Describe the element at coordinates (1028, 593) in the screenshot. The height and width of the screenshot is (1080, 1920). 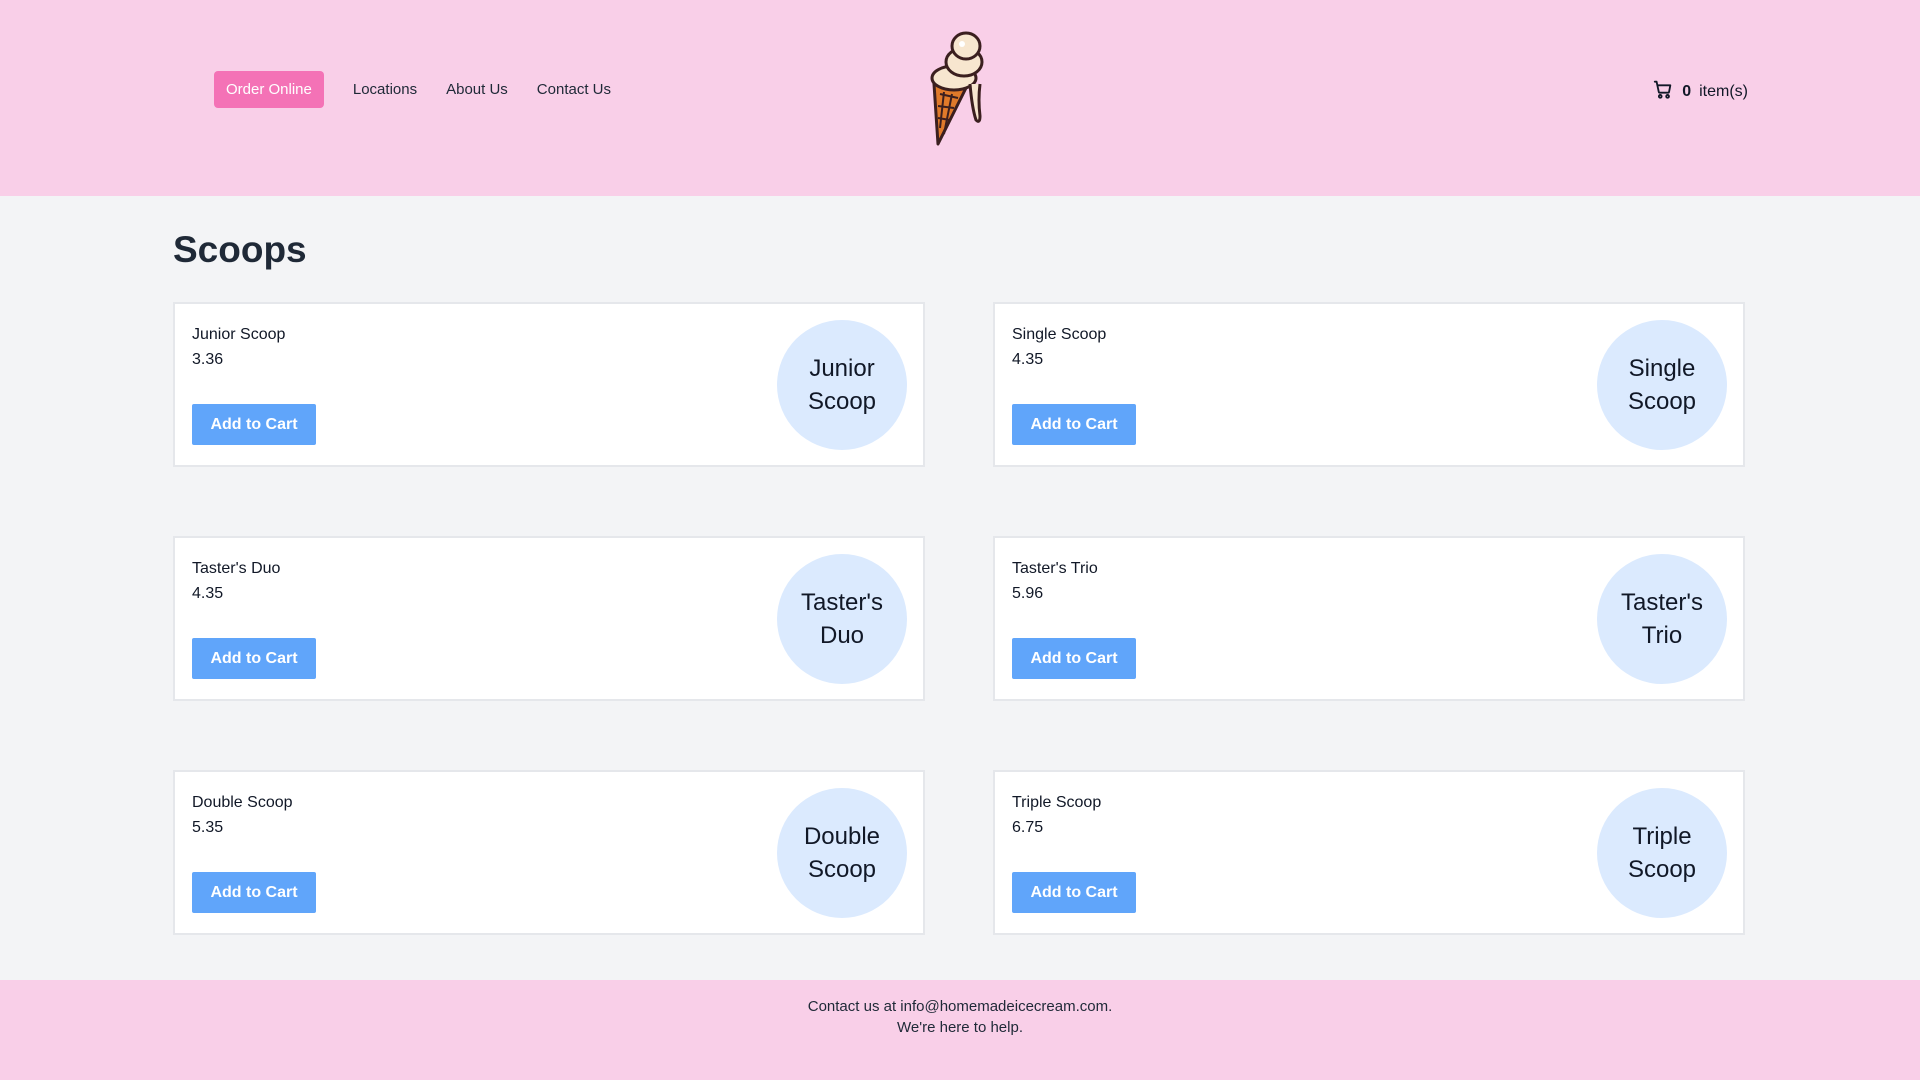
I see `product-price: 5.96` at that location.